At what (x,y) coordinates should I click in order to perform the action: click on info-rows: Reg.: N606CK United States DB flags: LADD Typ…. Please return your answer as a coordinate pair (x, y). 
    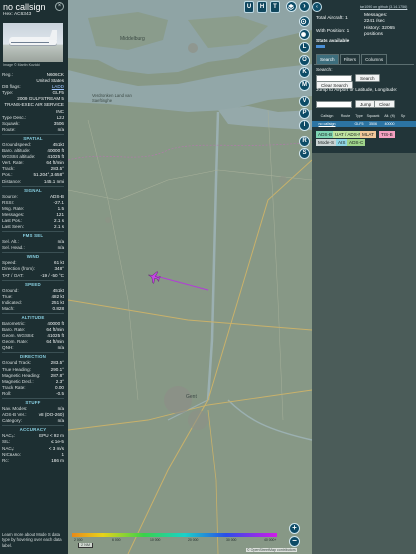
    Looking at the image, I should click on (33, 268).